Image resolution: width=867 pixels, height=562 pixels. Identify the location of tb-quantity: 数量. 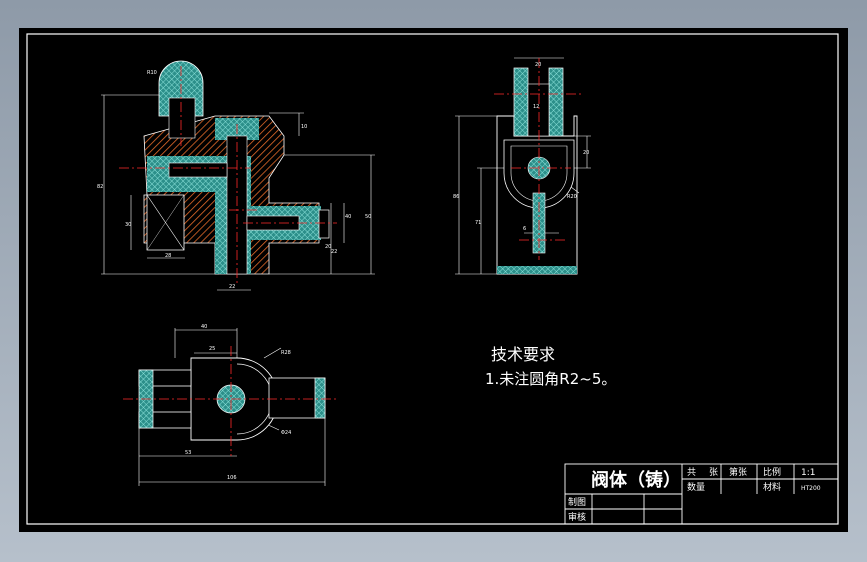
(696, 487).